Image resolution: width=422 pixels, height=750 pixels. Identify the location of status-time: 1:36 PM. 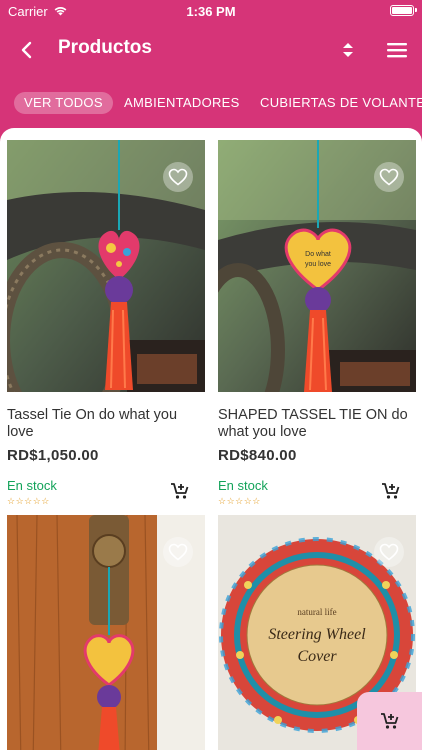
(211, 11).